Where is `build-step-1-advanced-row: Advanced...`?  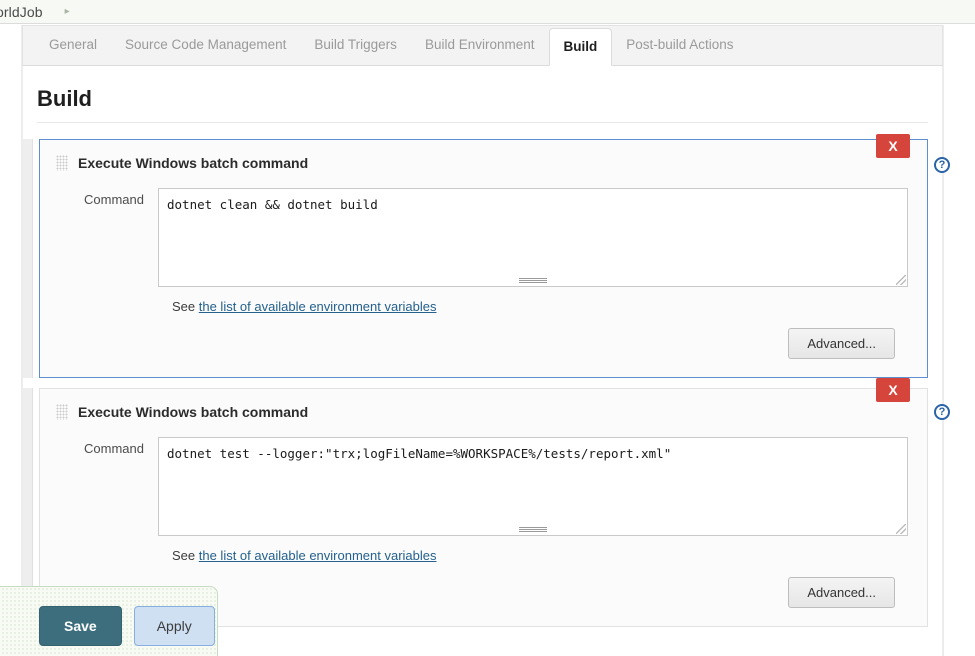 build-step-1-advanced-row: Advanced... is located at coordinates (483, 343).